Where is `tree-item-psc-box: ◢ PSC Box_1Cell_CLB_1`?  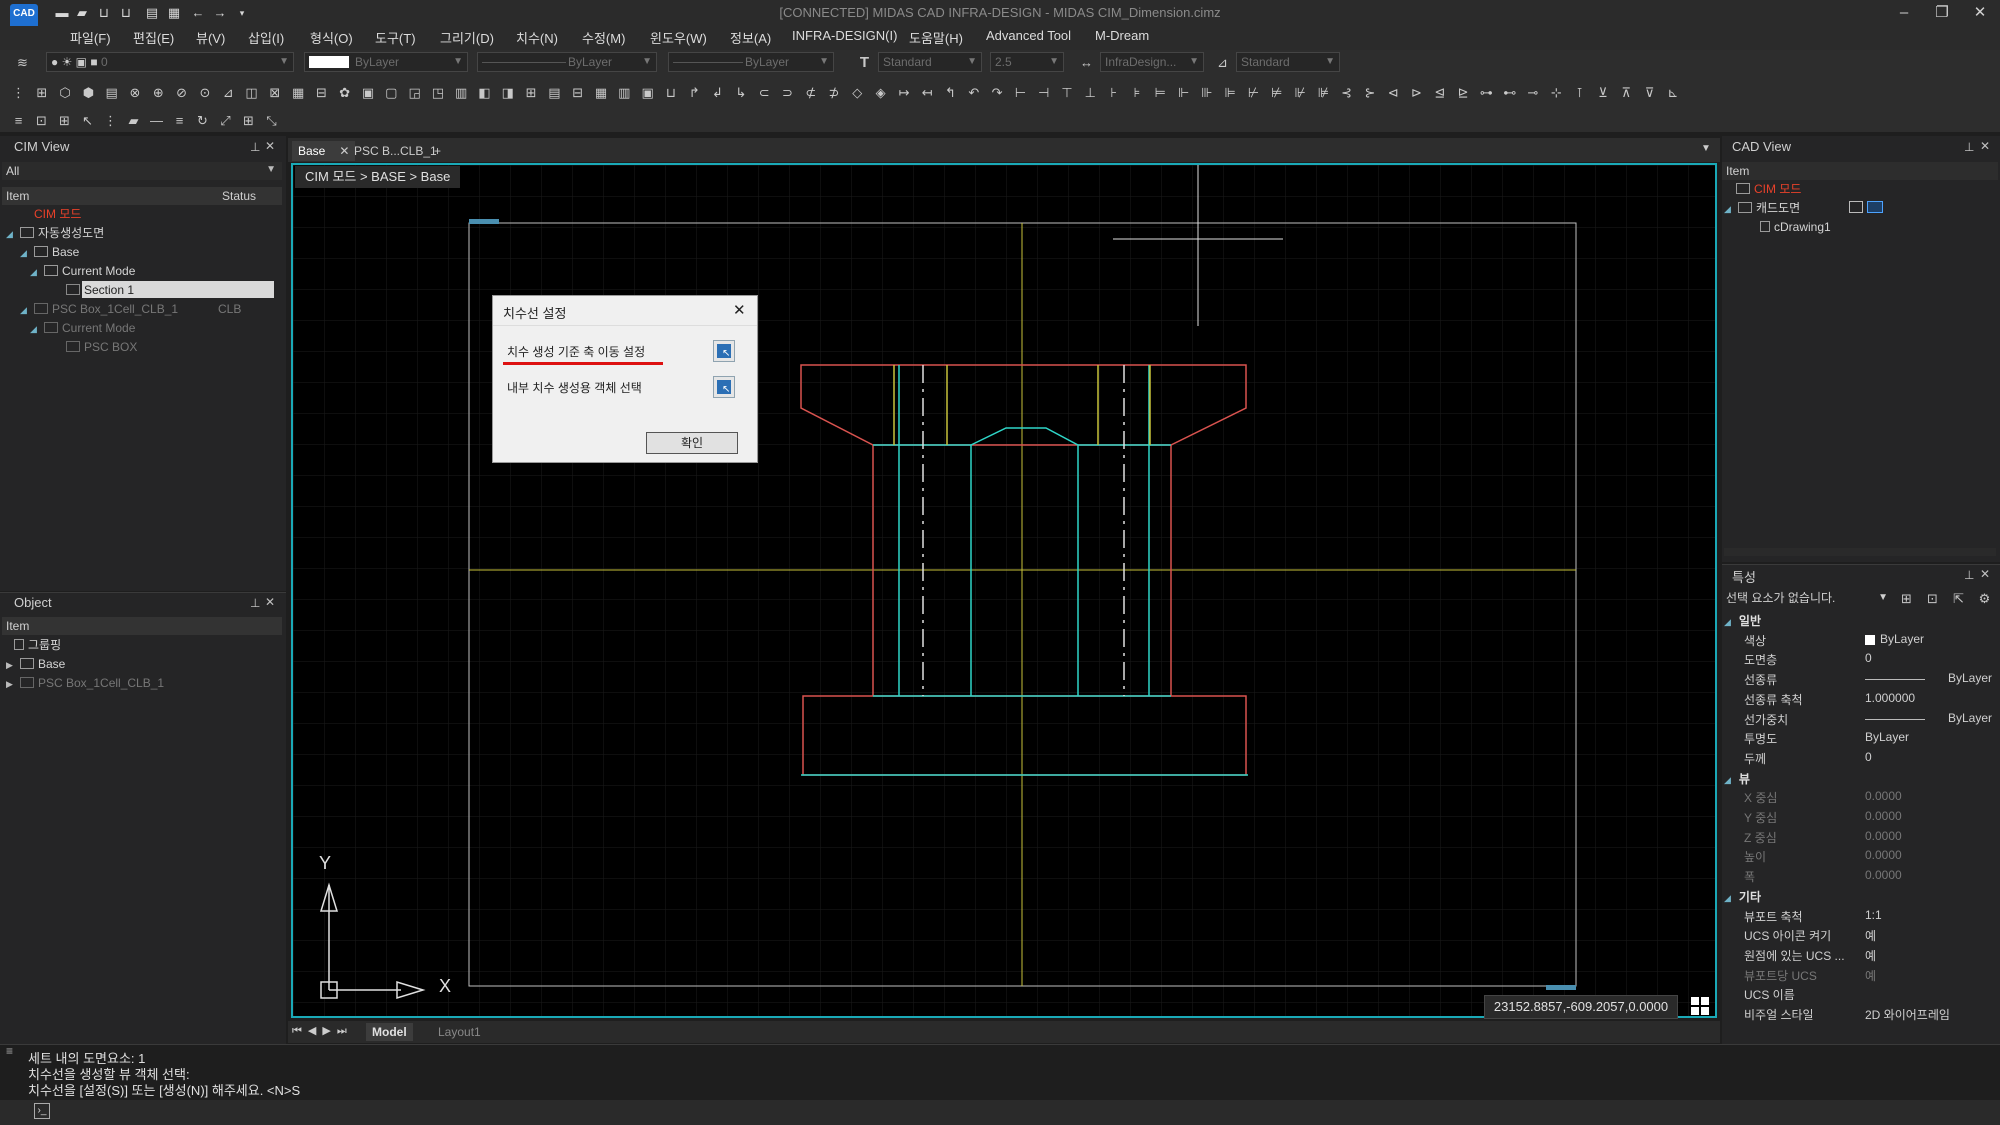
tree-item-psc-box: ◢ PSC Box_1Cell_CLB_1 is located at coordinates (99, 309).